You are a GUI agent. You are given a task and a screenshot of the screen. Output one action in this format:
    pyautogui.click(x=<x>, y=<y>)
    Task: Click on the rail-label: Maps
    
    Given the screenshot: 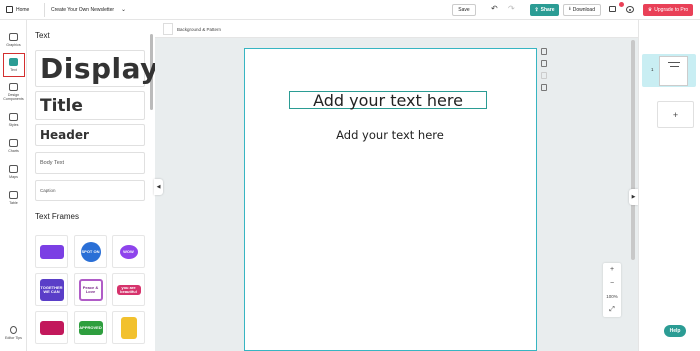 What is the action you would take?
    pyautogui.click(x=13, y=177)
    